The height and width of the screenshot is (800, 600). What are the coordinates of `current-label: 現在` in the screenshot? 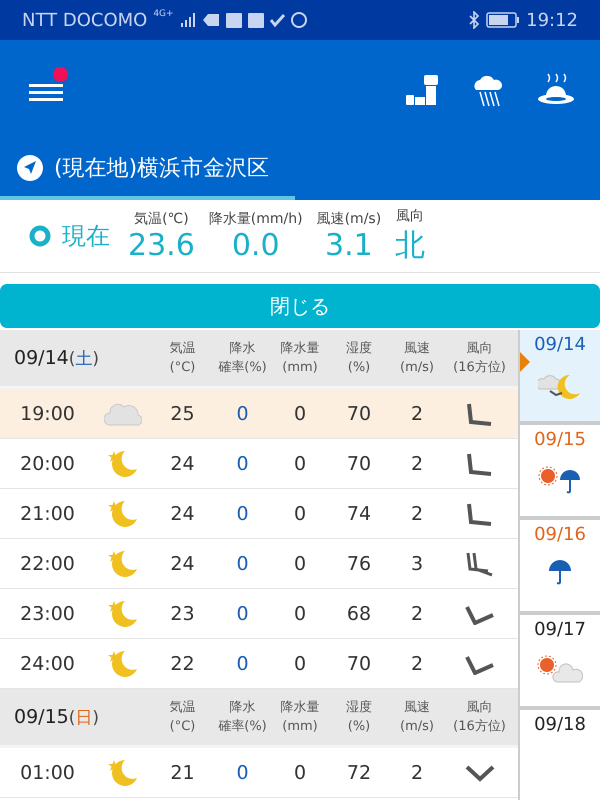 It's located at (86, 236).